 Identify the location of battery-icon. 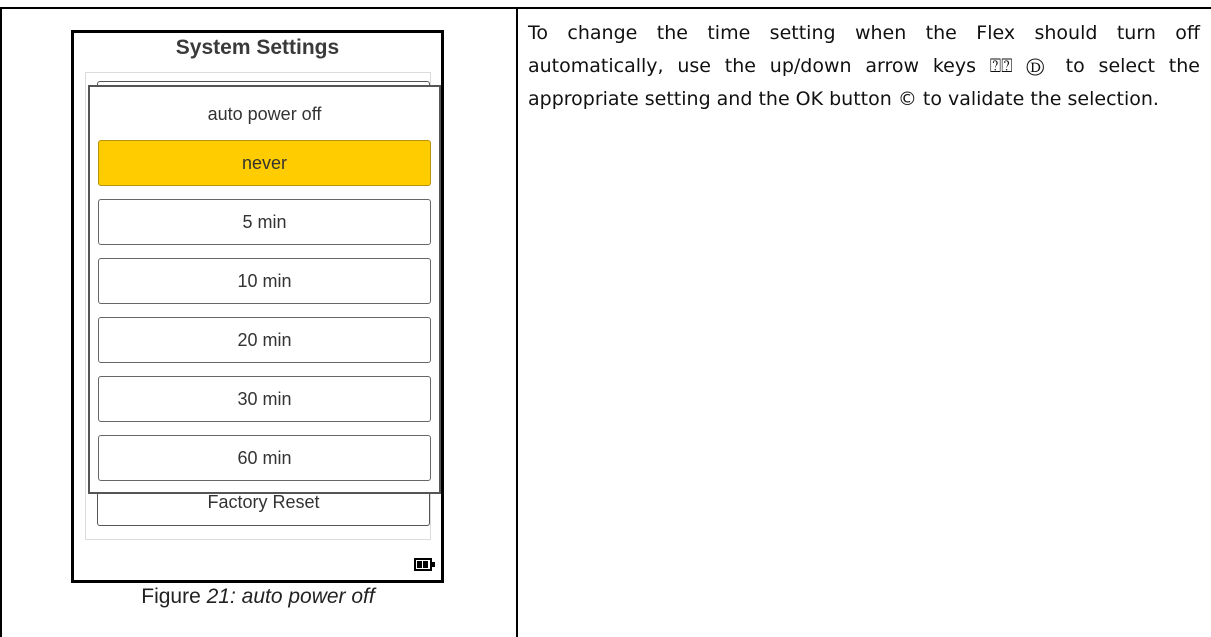
(423, 564).